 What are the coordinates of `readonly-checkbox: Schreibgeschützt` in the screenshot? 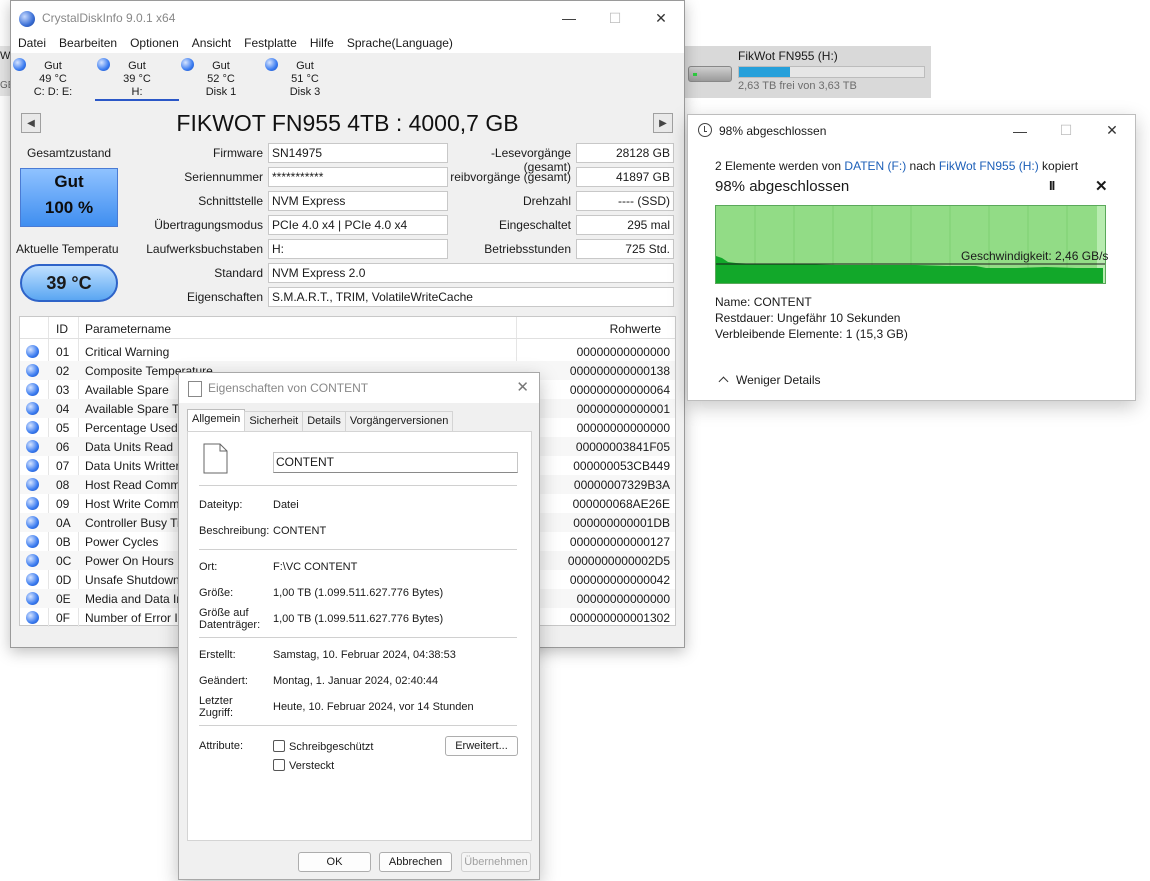 It's located at (323, 746).